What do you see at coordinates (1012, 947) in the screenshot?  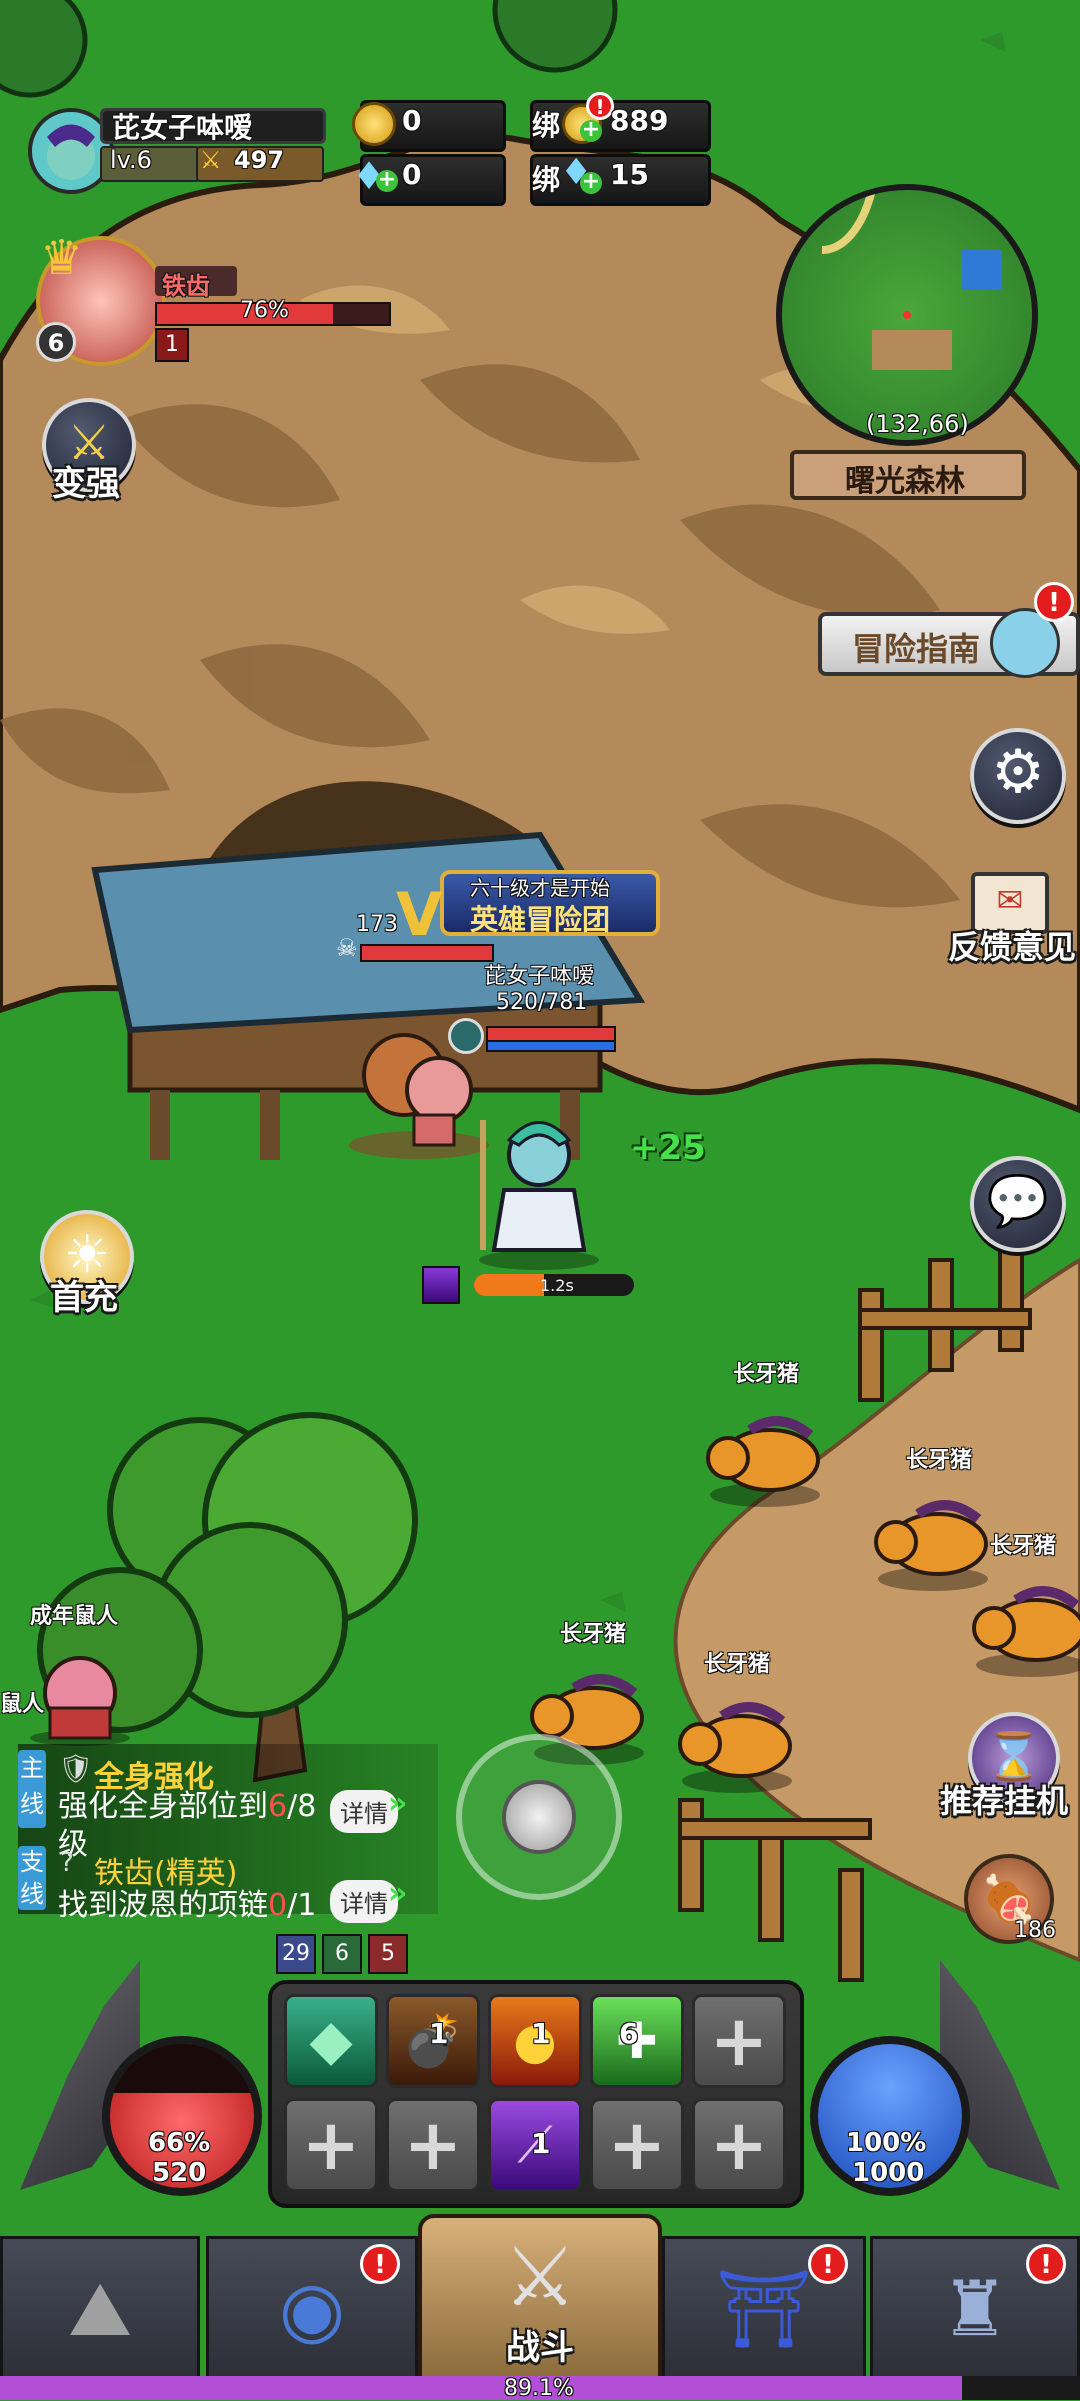 I see `feedback-label: 反馈意见` at bounding box center [1012, 947].